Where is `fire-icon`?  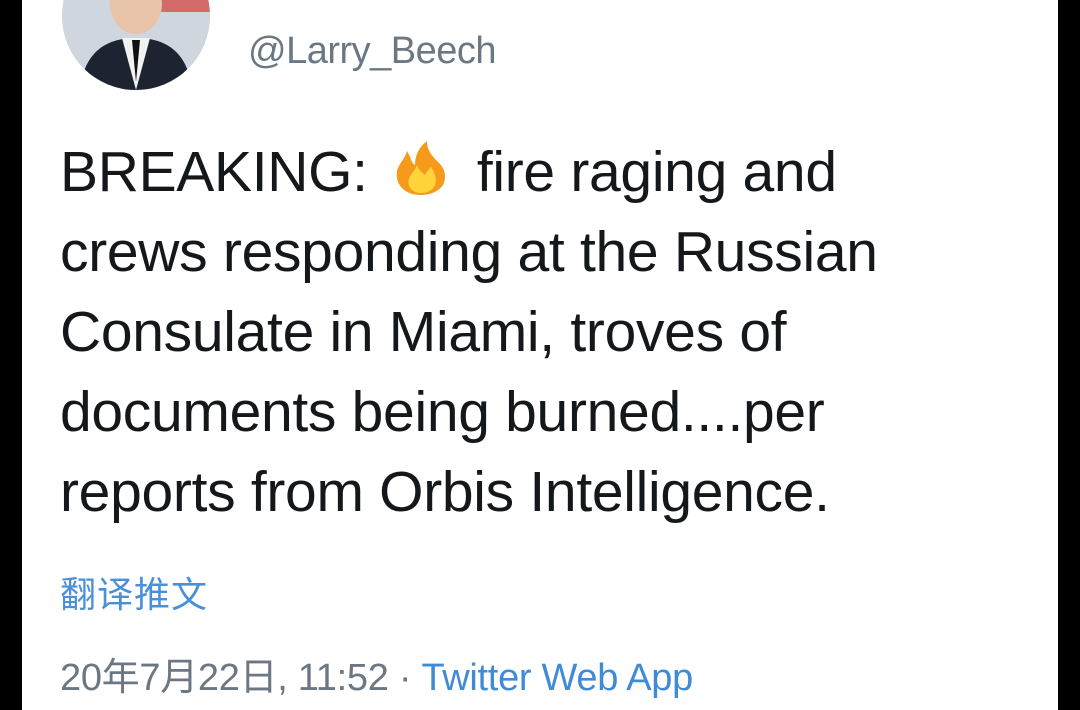
fire-icon is located at coordinates (421, 167).